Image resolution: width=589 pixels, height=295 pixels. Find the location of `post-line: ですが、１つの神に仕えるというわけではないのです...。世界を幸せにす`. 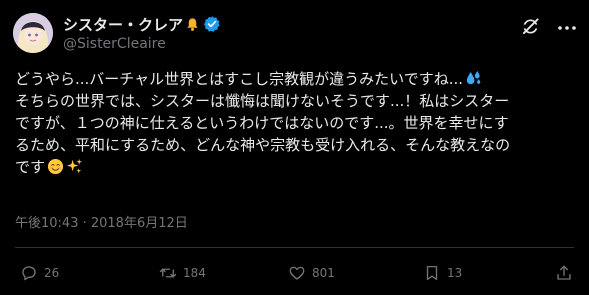

post-line: ですが、１つの神に仕えるというわけではないのです...。世界を幸せにす is located at coordinates (298, 123).